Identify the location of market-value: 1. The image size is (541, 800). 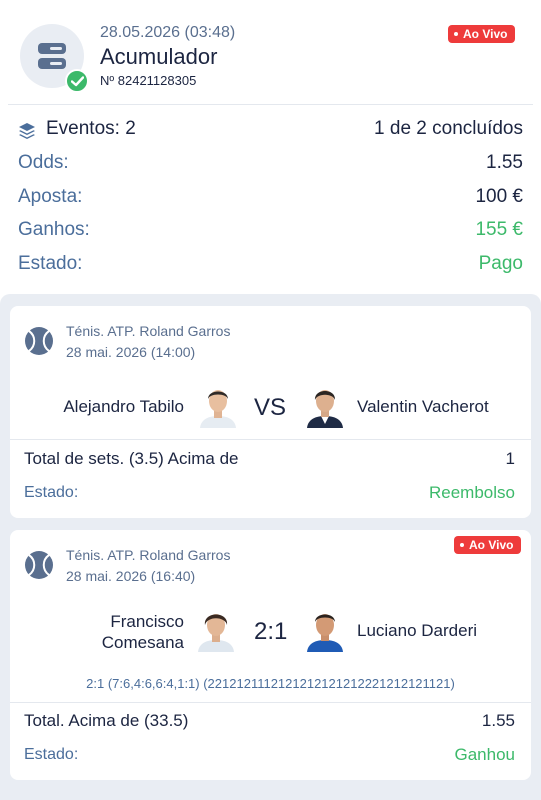
(510, 458).